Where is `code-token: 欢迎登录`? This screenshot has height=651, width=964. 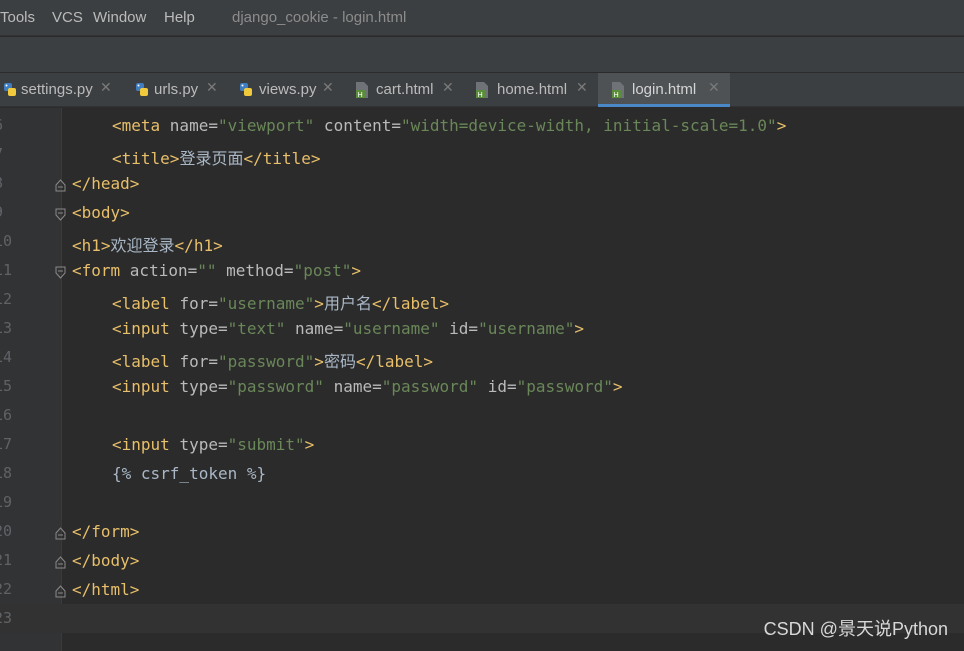 code-token: 欢迎登录 is located at coordinates (142, 245).